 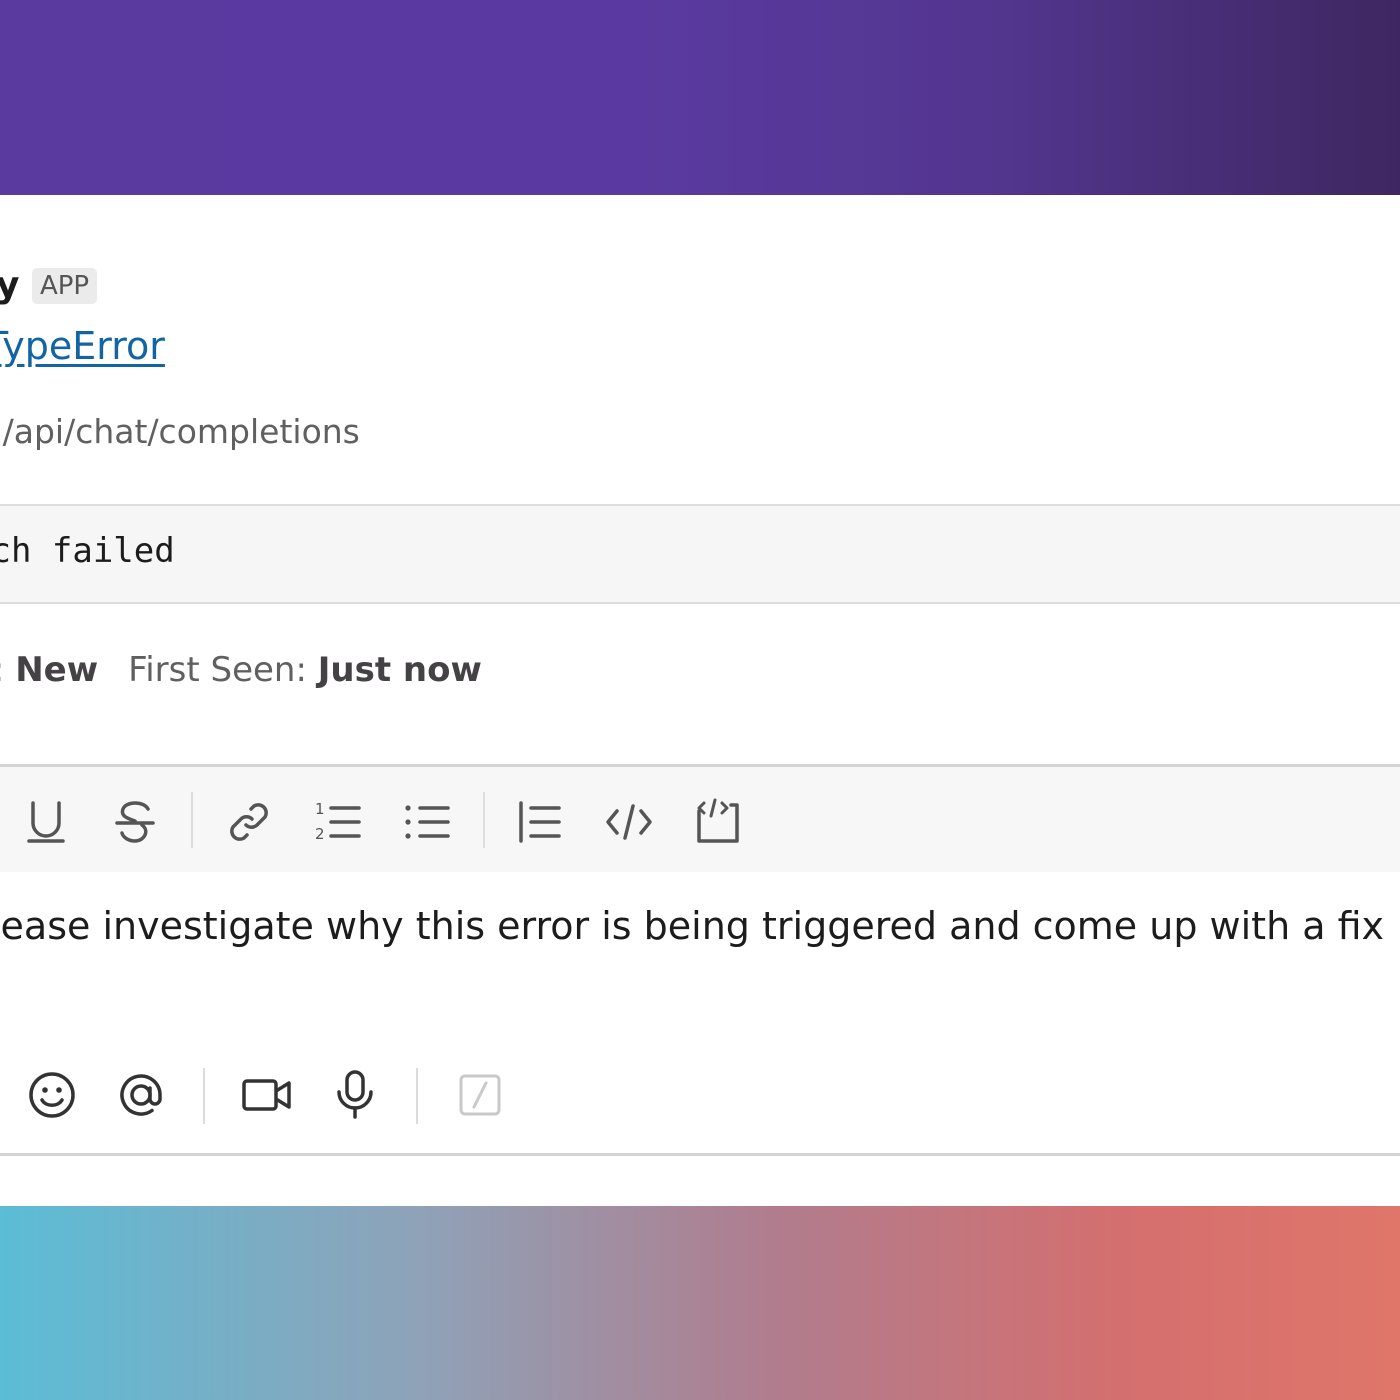 I want to click on svg-text: 1, so click(x=320, y=809).